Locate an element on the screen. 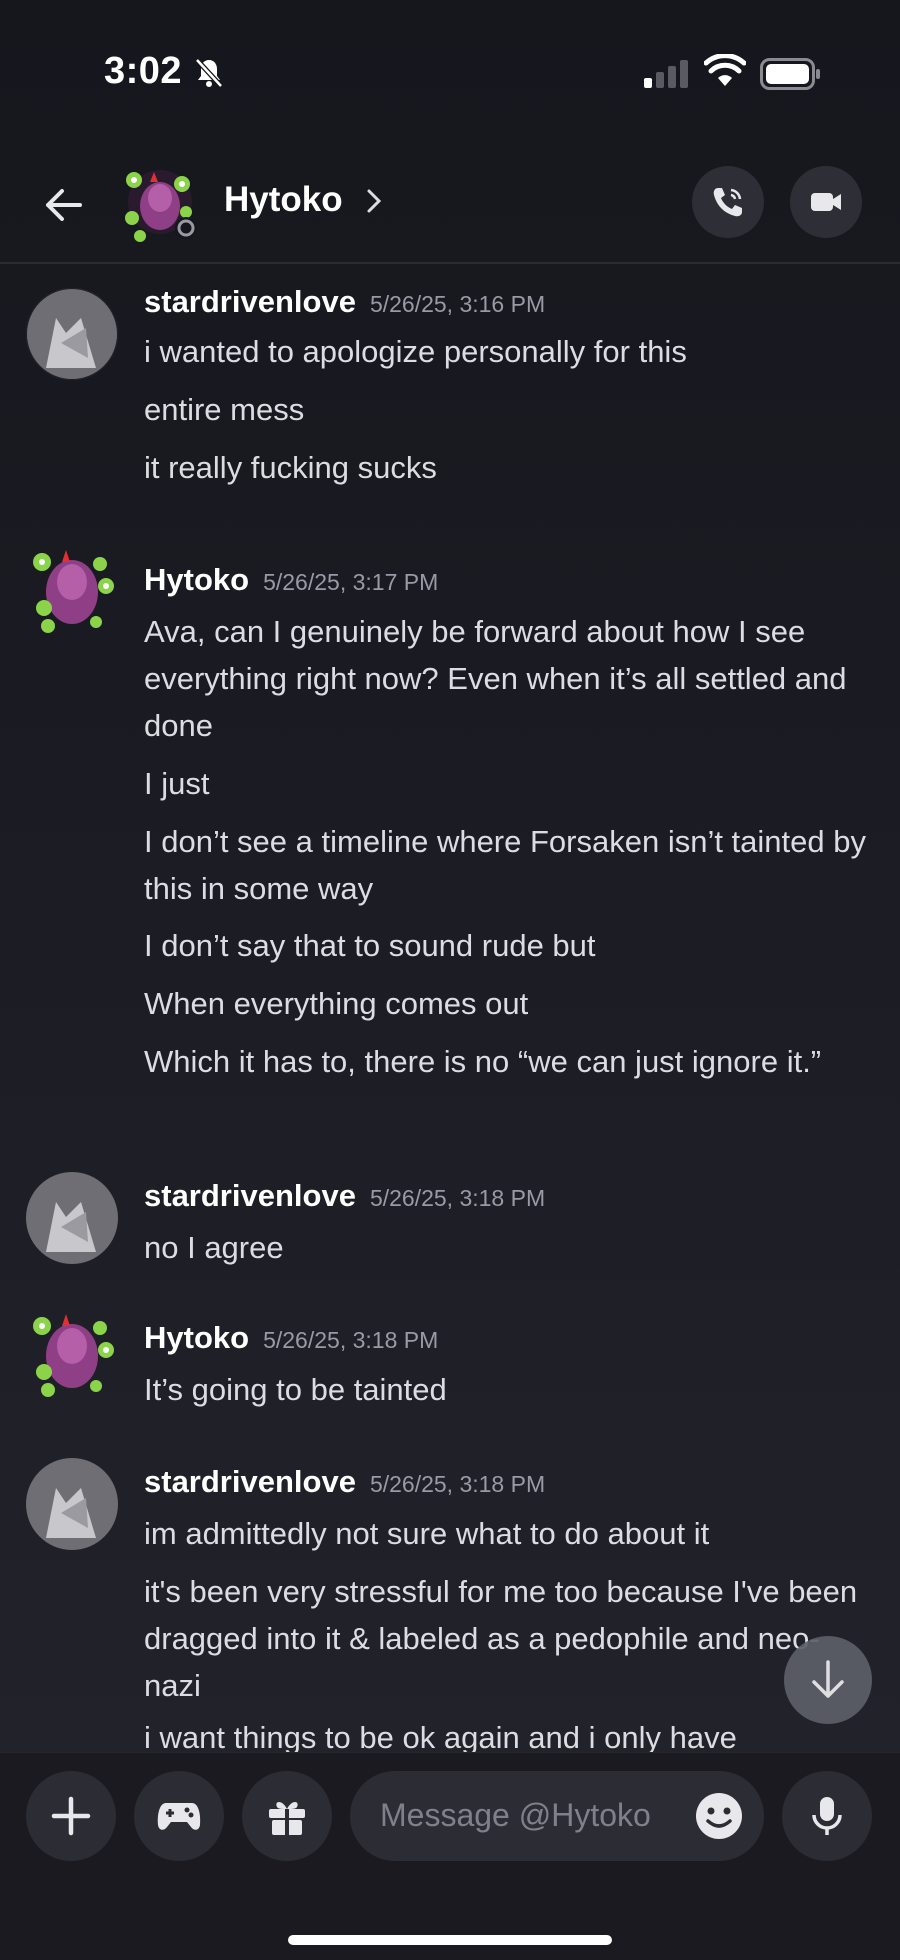 The height and width of the screenshot is (1960, 900). message-text: When everything comes out is located at coordinates (336, 1003).